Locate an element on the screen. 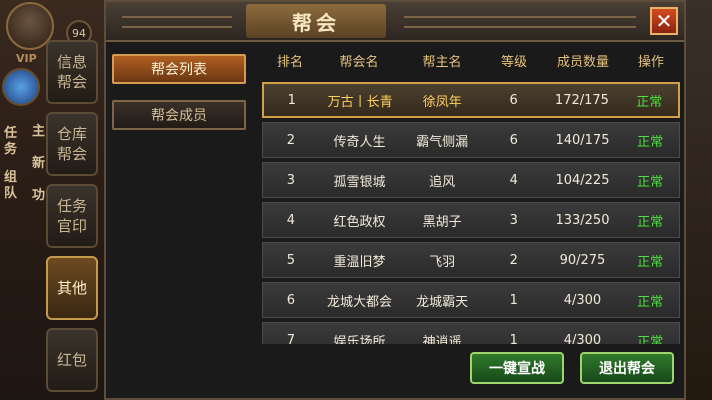 Image resolution: width=712 pixels, height=400 pixels. title-bar: 帮会 ✕ is located at coordinates (395, 22).